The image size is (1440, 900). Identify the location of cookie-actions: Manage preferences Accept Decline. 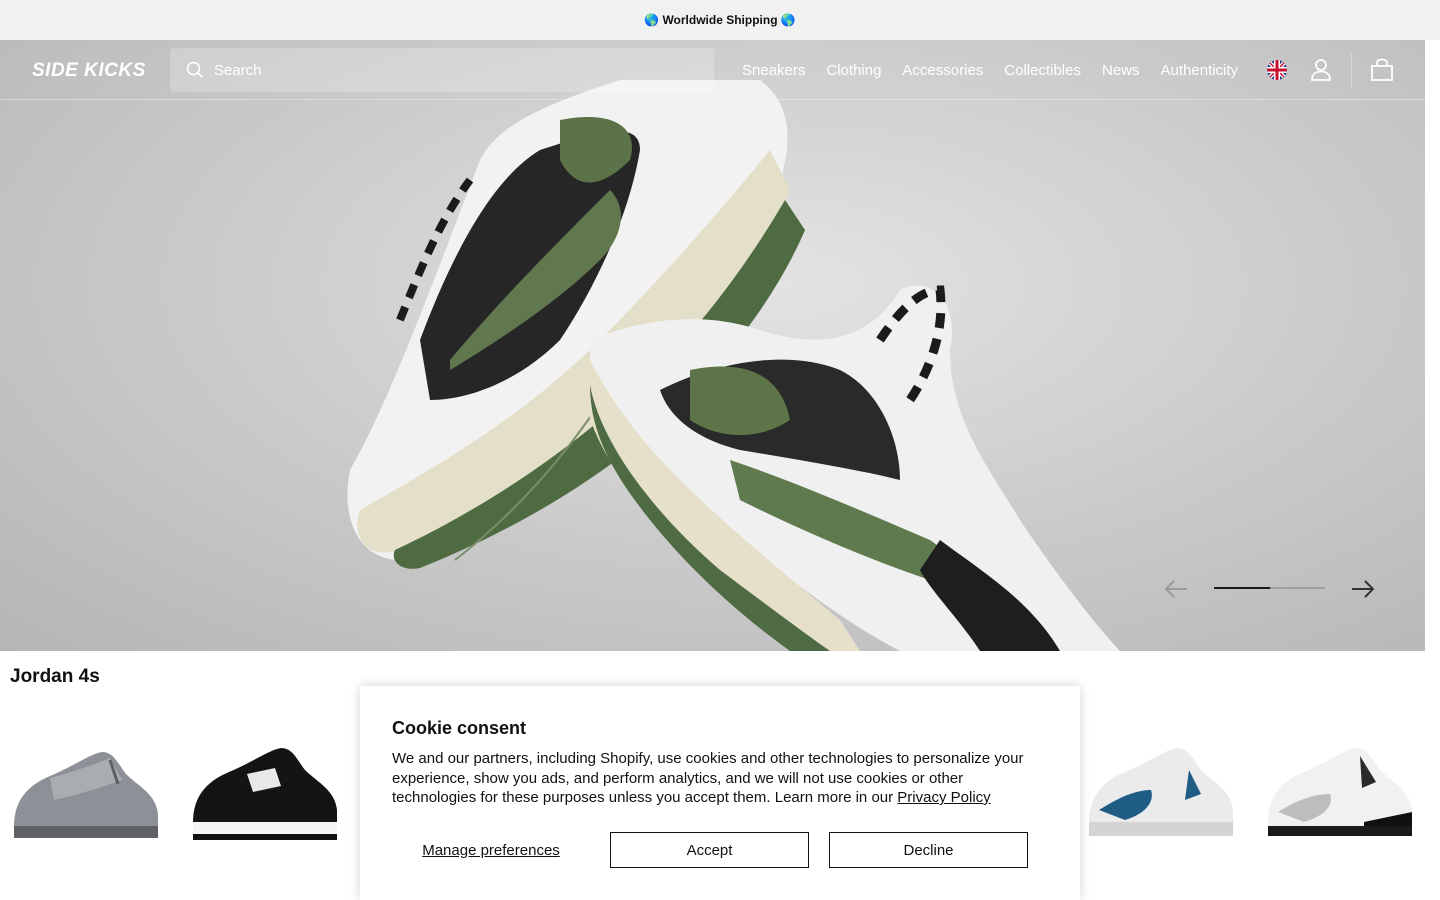
(720, 850).